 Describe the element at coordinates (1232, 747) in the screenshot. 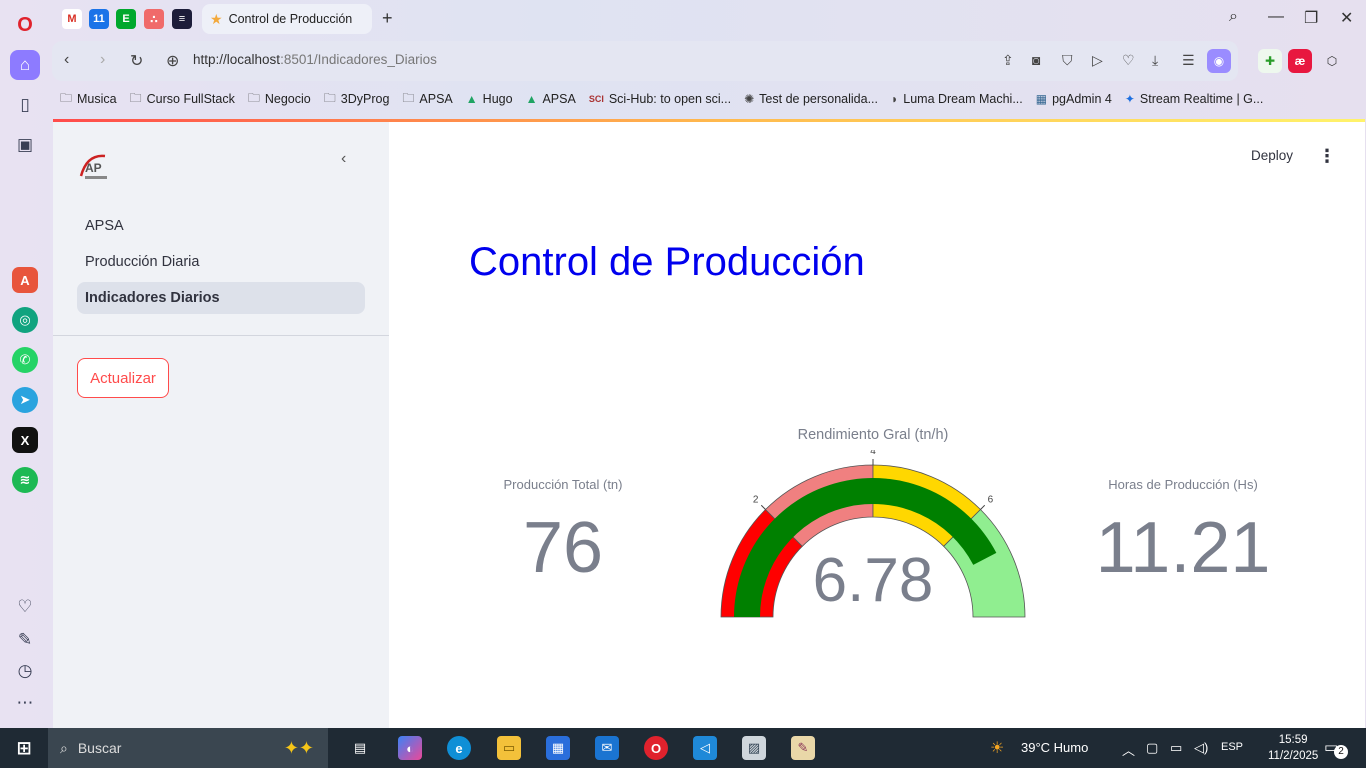

I see `language-indicator: ESP` at that location.